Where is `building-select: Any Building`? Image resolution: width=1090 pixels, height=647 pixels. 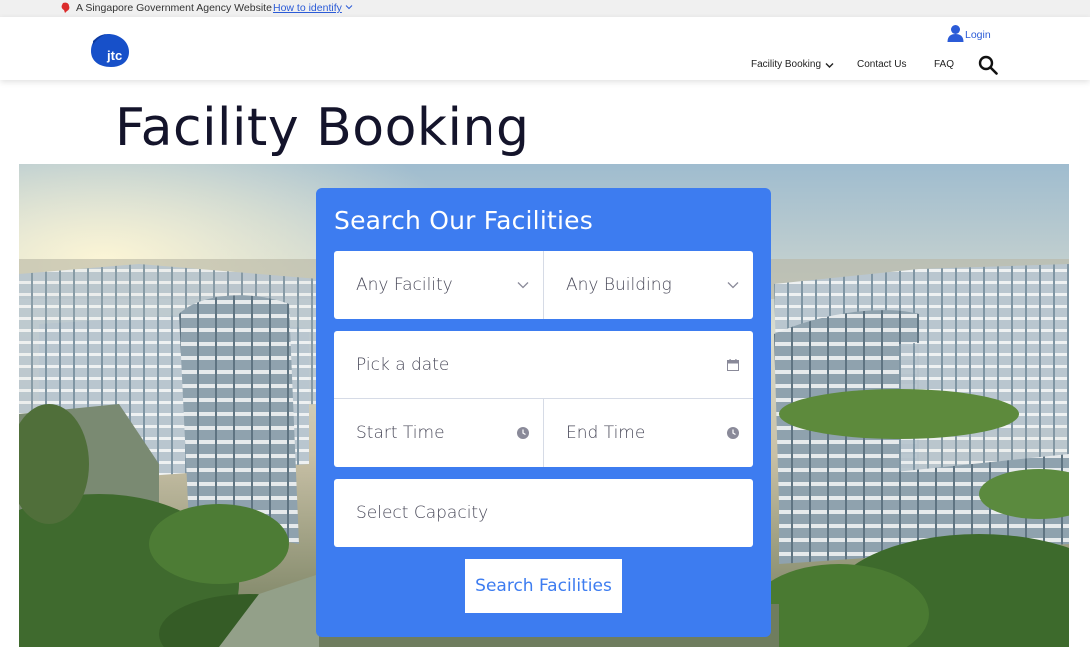 building-select: Any Building is located at coordinates (648, 285).